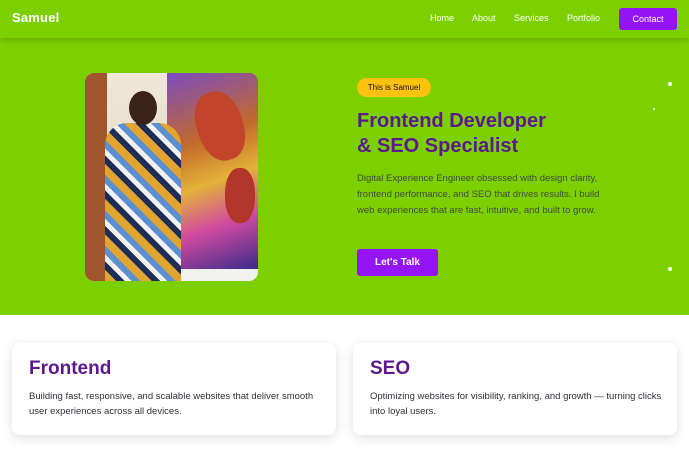  I want to click on photo-person-shirt, so click(143, 202).